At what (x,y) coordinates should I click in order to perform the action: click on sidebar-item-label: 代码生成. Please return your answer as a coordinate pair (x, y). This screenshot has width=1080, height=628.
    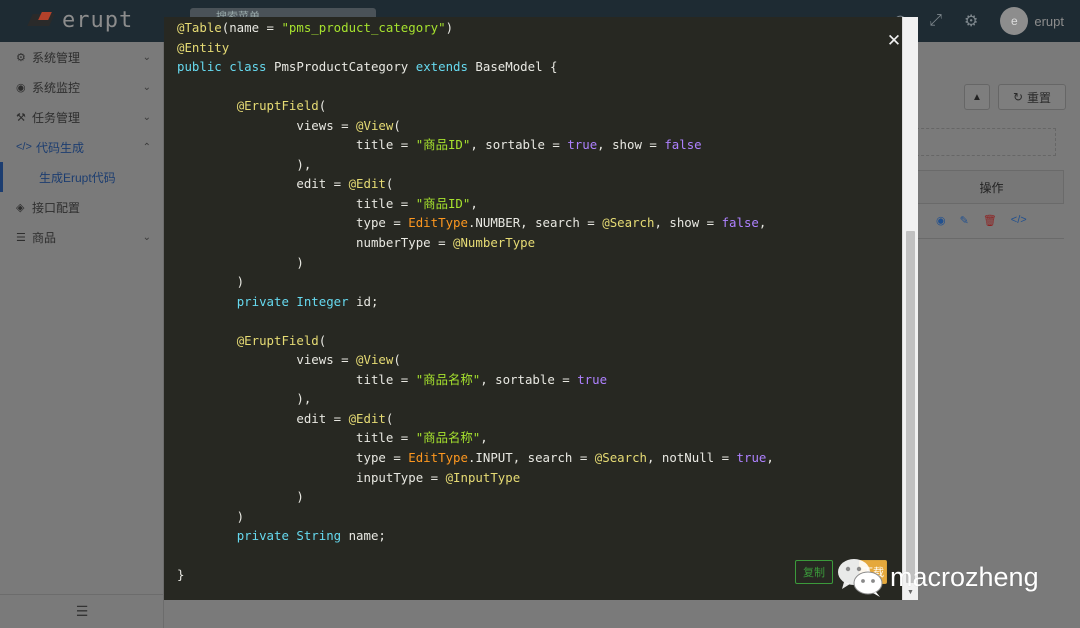
    Looking at the image, I should click on (60, 147).